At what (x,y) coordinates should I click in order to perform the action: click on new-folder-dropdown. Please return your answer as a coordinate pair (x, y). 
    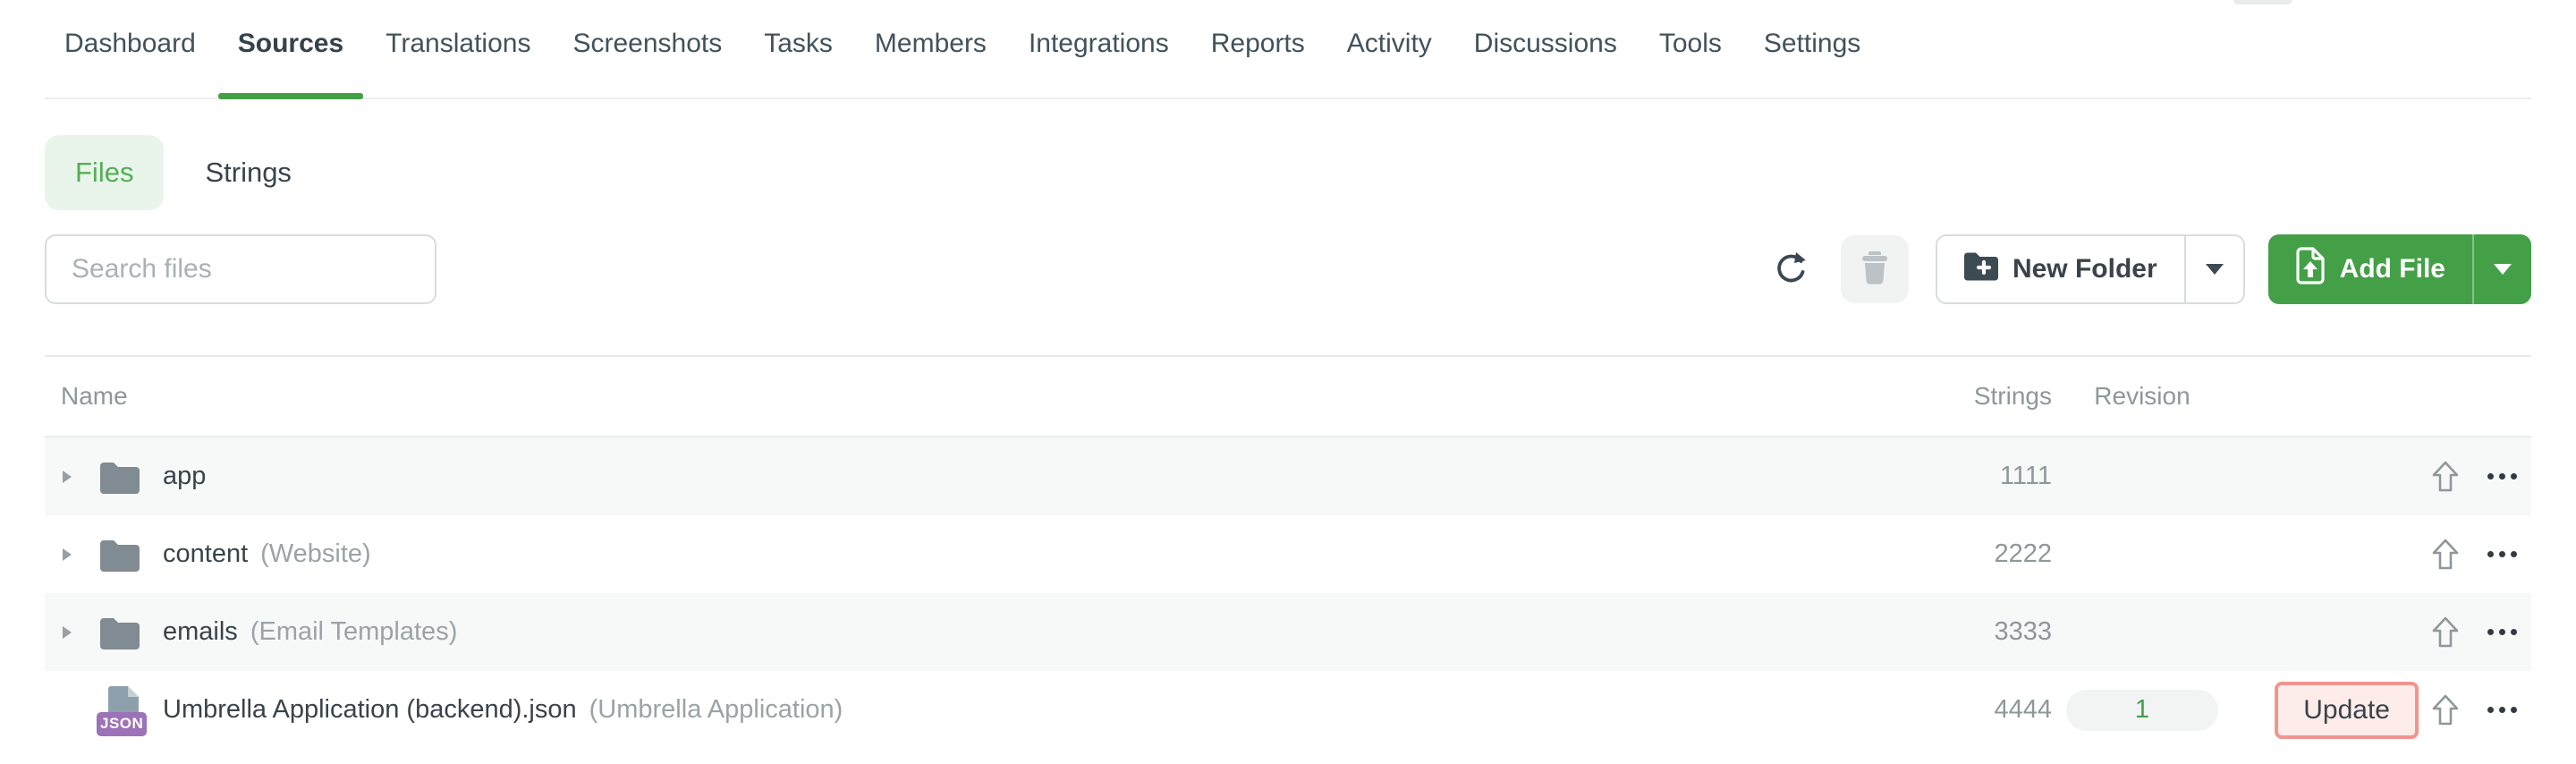
    Looking at the image, I should click on (2213, 269).